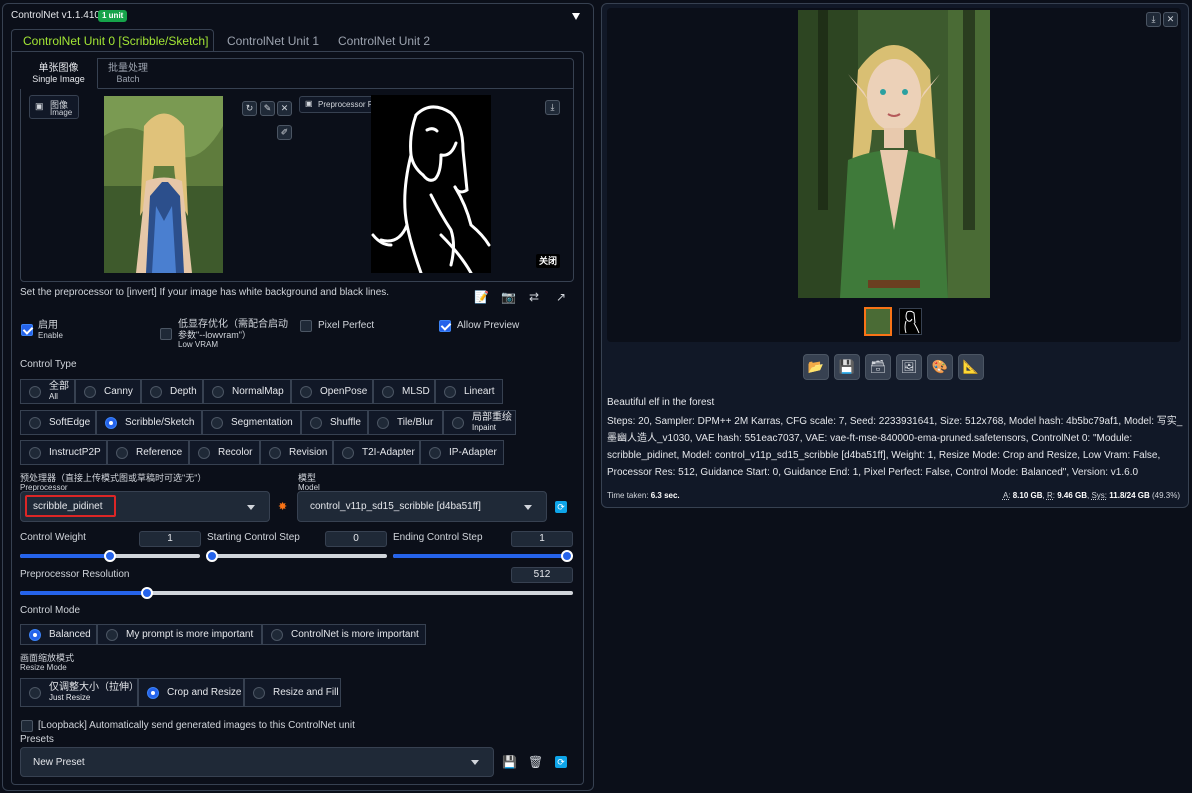  I want to click on time-taken: Time taken: 6.3 sec., so click(643, 495).